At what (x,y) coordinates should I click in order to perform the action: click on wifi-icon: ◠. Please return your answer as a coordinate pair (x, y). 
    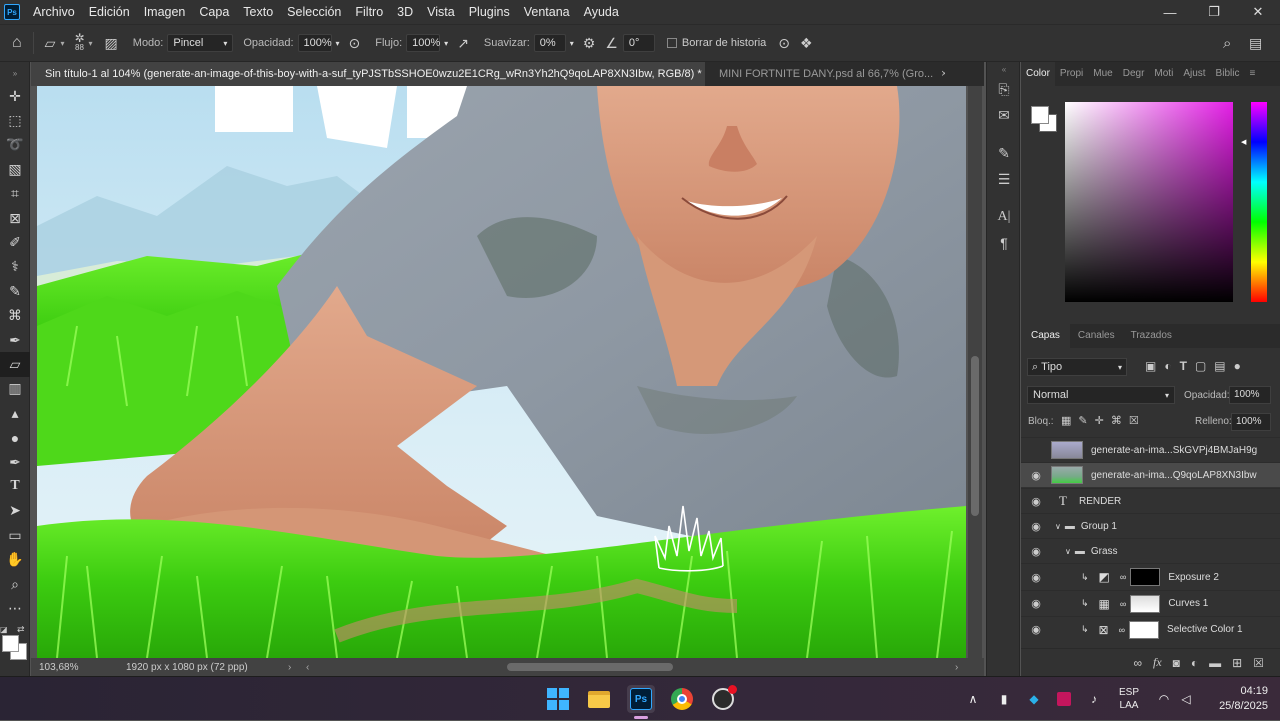
    Looking at the image, I should click on (1164, 699).